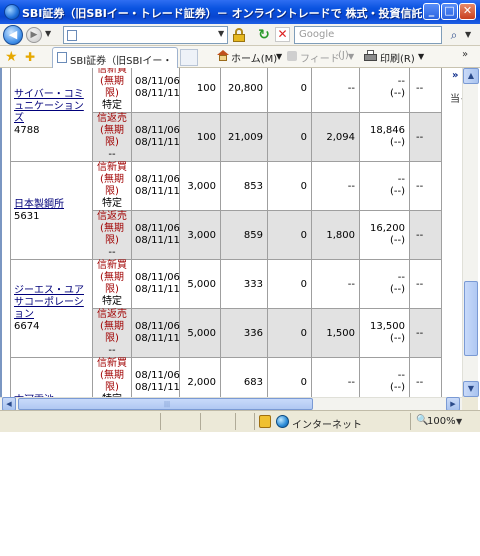 The height and width of the screenshot is (556, 480). I want to click on security-zone-label: インターネット, so click(327, 423).